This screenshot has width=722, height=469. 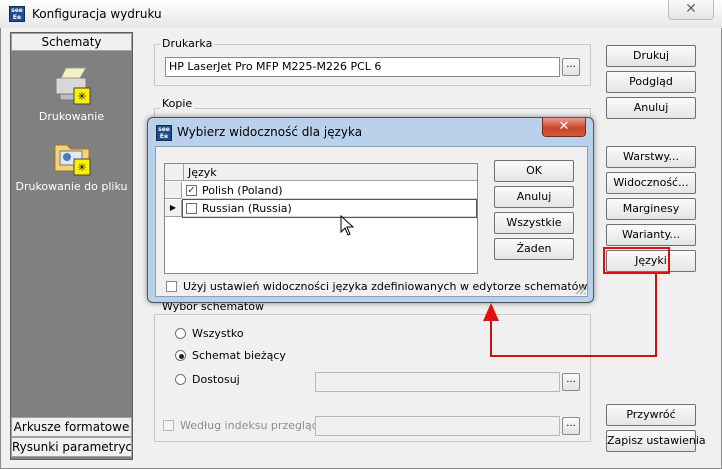 I want to click on resize-grip-icon, so click(x=580, y=289).